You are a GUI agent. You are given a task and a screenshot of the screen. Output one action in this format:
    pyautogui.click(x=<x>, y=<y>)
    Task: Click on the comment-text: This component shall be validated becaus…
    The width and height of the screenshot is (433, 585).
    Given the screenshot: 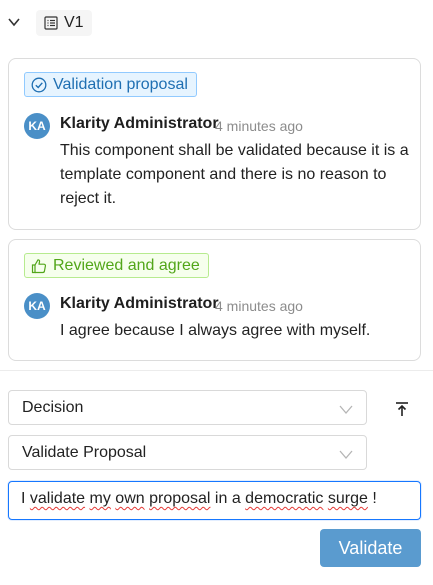 What is the action you would take?
    pyautogui.click(x=234, y=174)
    